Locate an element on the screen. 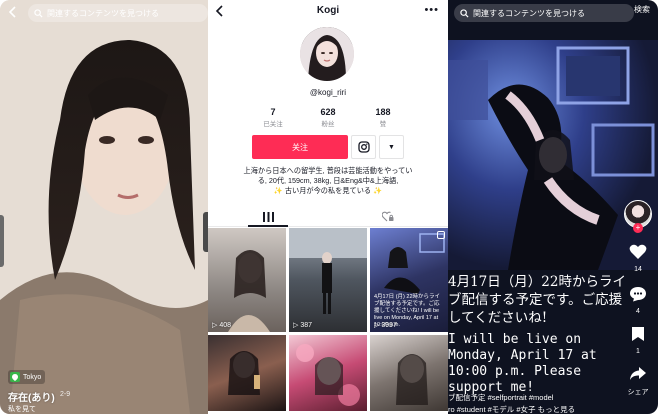  video-caption: 私を見て is located at coordinates (22, 409).